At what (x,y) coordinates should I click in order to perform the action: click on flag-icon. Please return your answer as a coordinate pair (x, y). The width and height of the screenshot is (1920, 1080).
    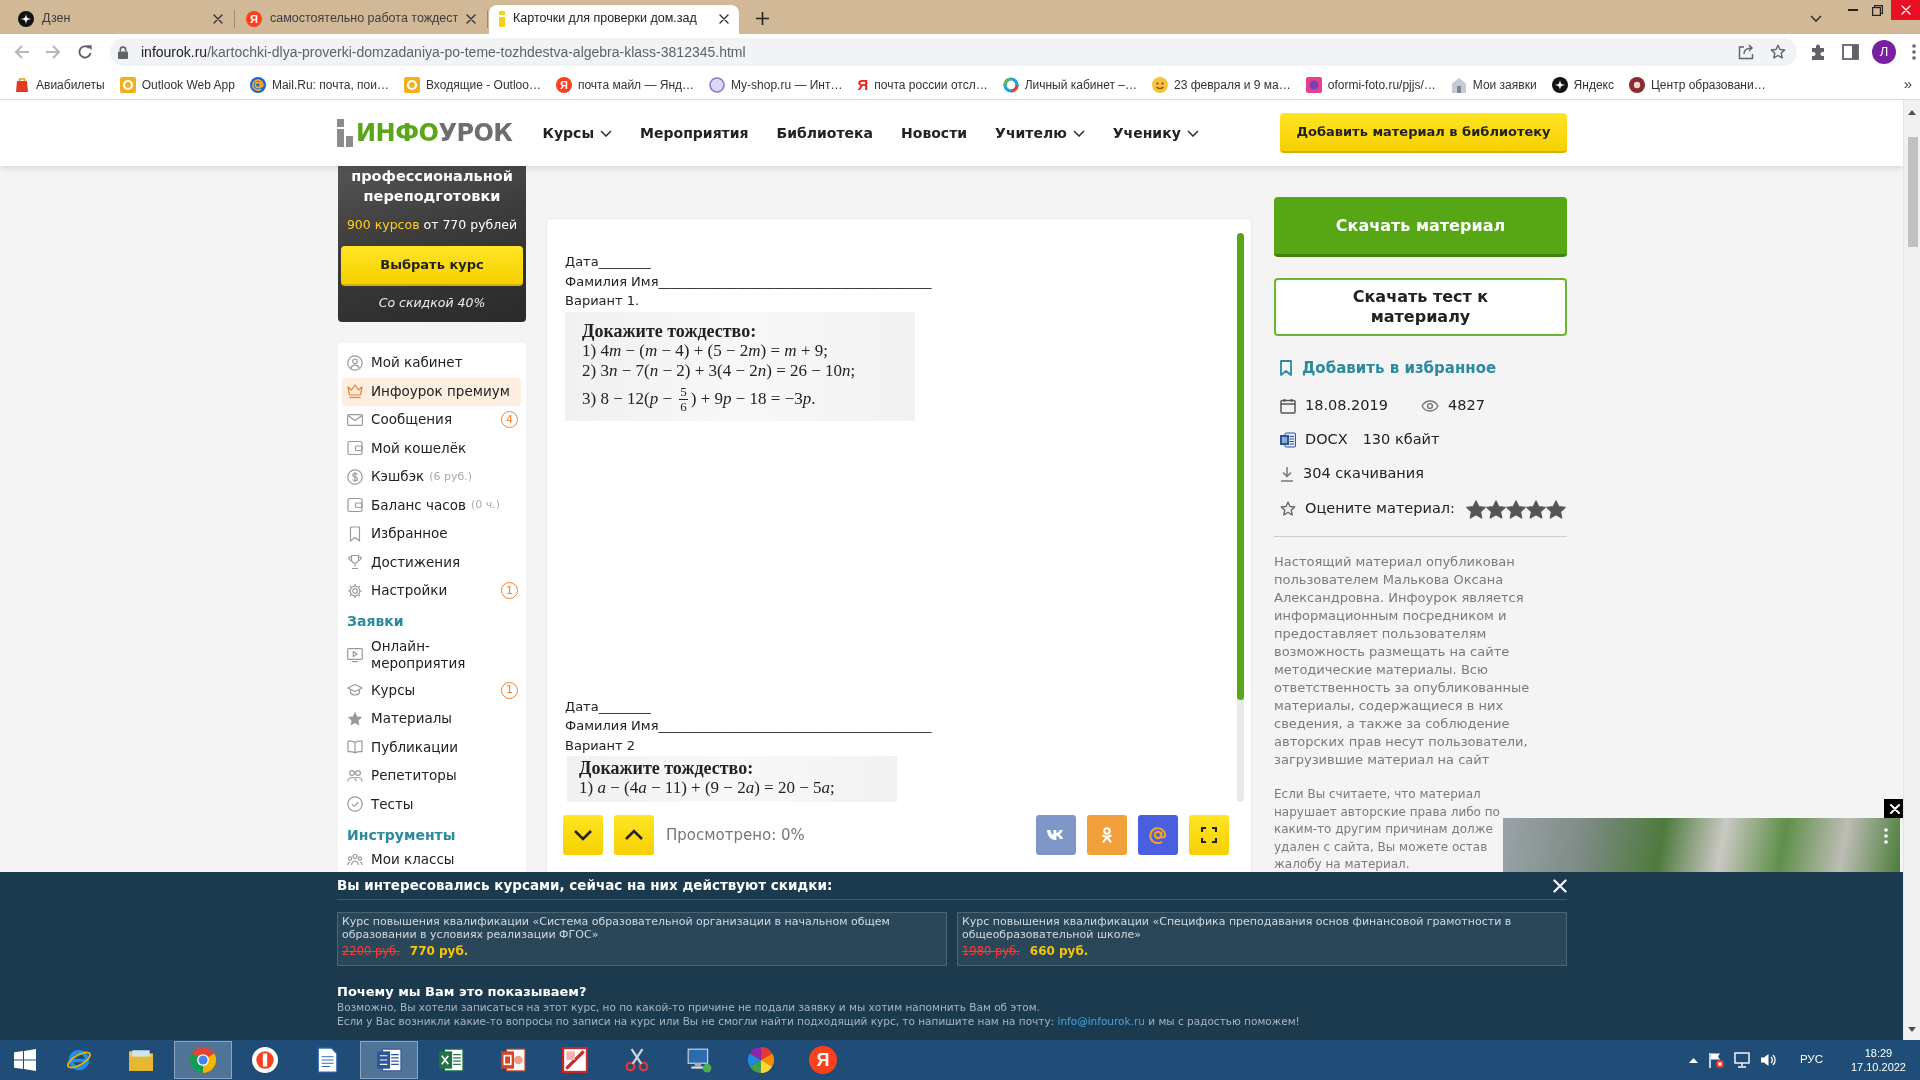
    Looking at the image, I should click on (1715, 1060).